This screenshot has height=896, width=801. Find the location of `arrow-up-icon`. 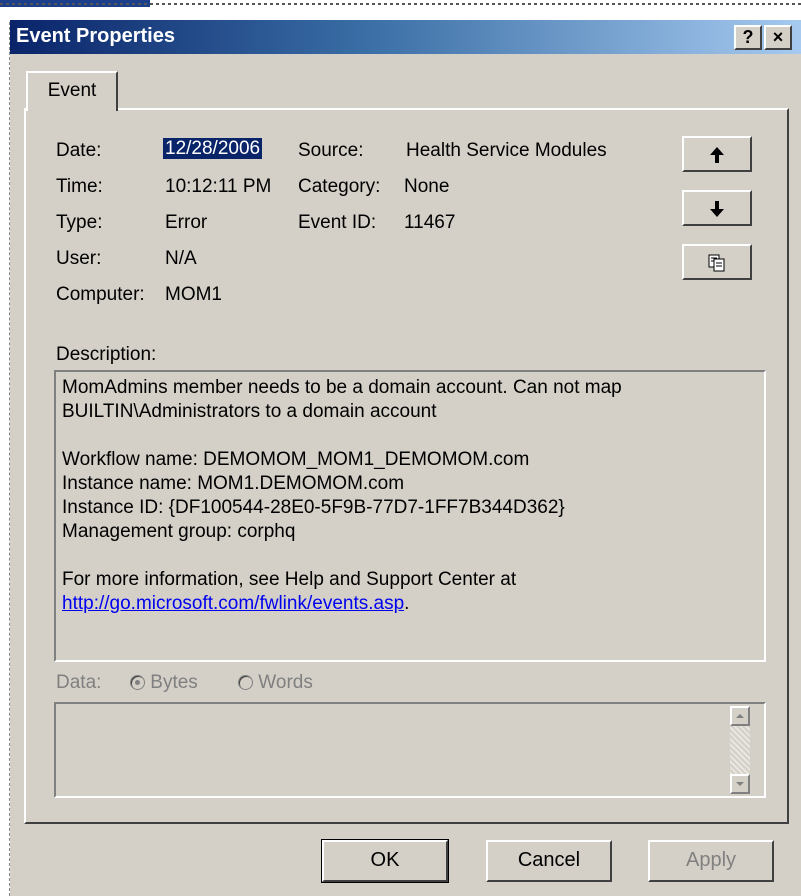

arrow-up-icon is located at coordinates (717, 155).